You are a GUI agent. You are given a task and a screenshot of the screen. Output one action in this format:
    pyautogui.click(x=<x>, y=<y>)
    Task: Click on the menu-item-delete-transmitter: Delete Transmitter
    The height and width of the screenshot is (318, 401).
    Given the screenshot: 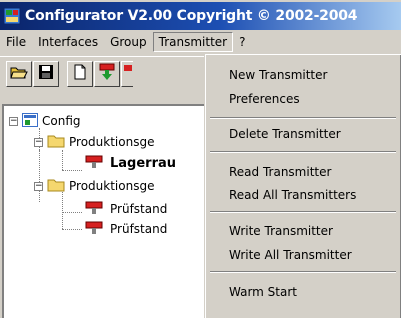 What is the action you would take?
    pyautogui.click(x=303, y=134)
    